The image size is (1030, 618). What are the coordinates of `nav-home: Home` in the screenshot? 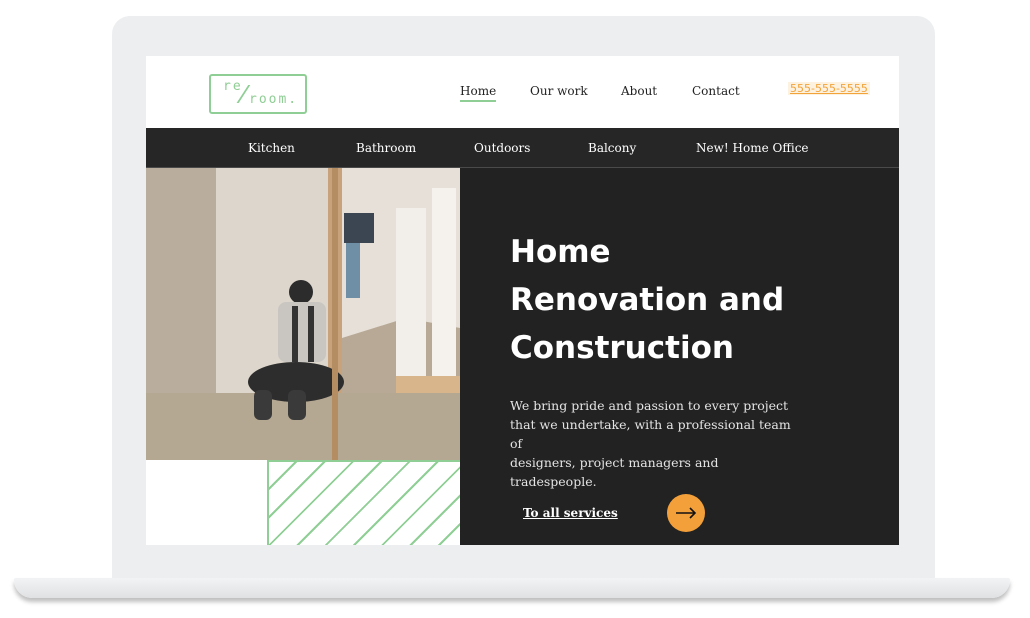 It's located at (478, 93).